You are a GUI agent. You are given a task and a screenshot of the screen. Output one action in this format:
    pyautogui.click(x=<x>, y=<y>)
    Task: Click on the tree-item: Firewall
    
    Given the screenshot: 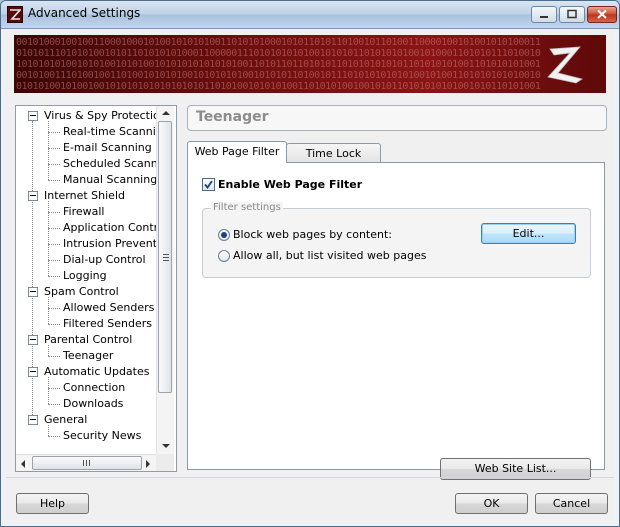 What is the action you would take?
    pyautogui.click(x=83, y=211)
    